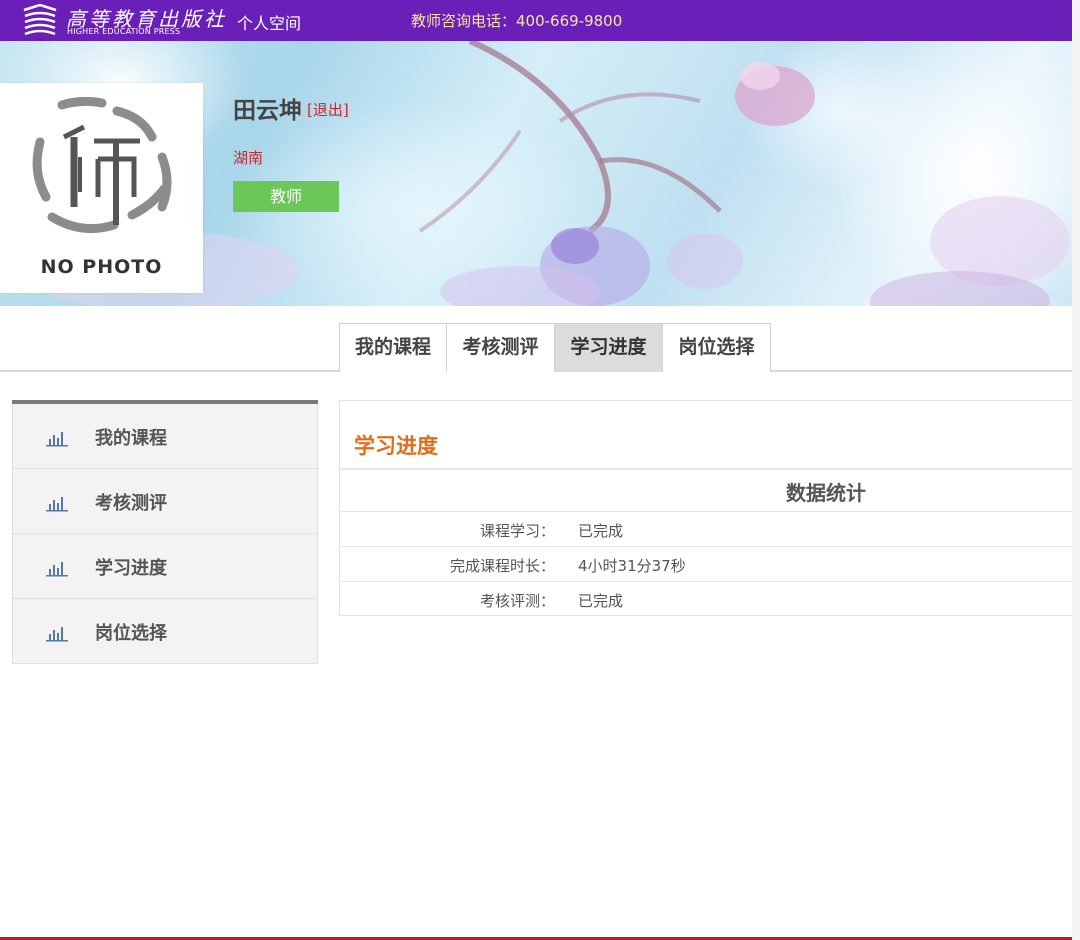  What do you see at coordinates (269, 22) in the screenshot?
I see `nav-personal-space: 个人空间` at bounding box center [269, 22].